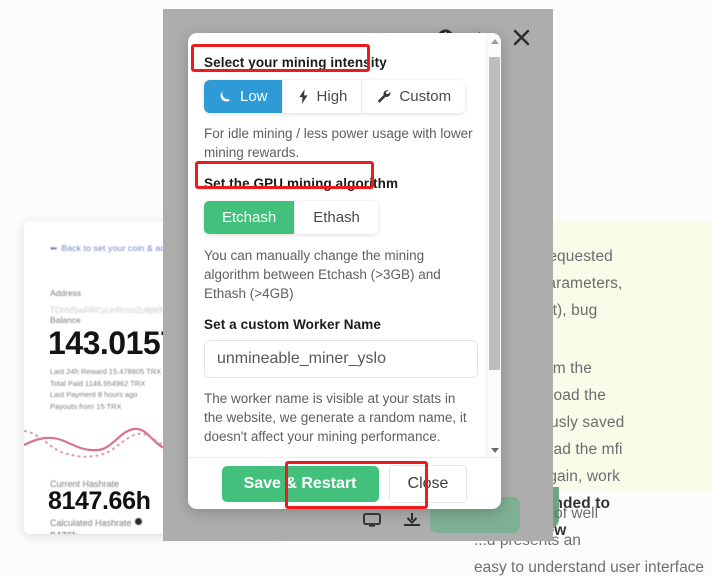 This screenshot has width=712, height=576. I want to click on moon-icon, so click(225, 96).